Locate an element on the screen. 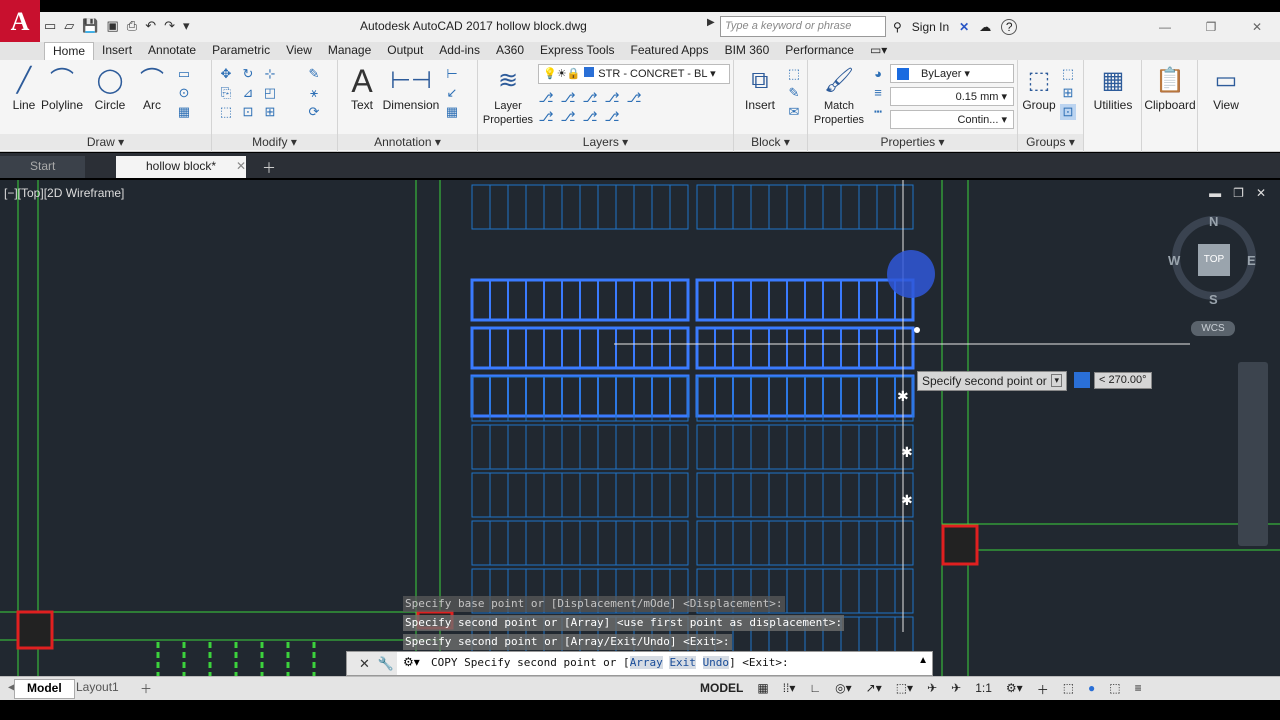 This screenshot has width=1280, height=720. block-panel-title: Block ▾ is located at coordinates (770, 142).